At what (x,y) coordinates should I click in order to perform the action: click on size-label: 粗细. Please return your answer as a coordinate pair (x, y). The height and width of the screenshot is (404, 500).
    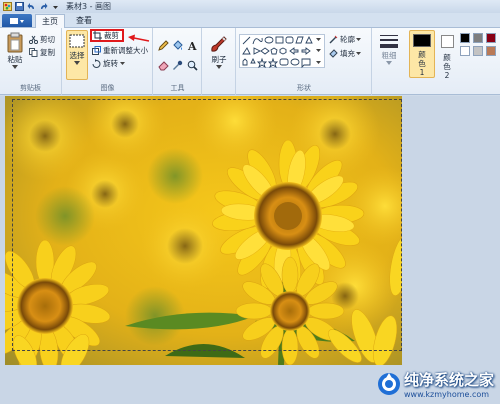
    Looking at the image, I should click on (389, 55).